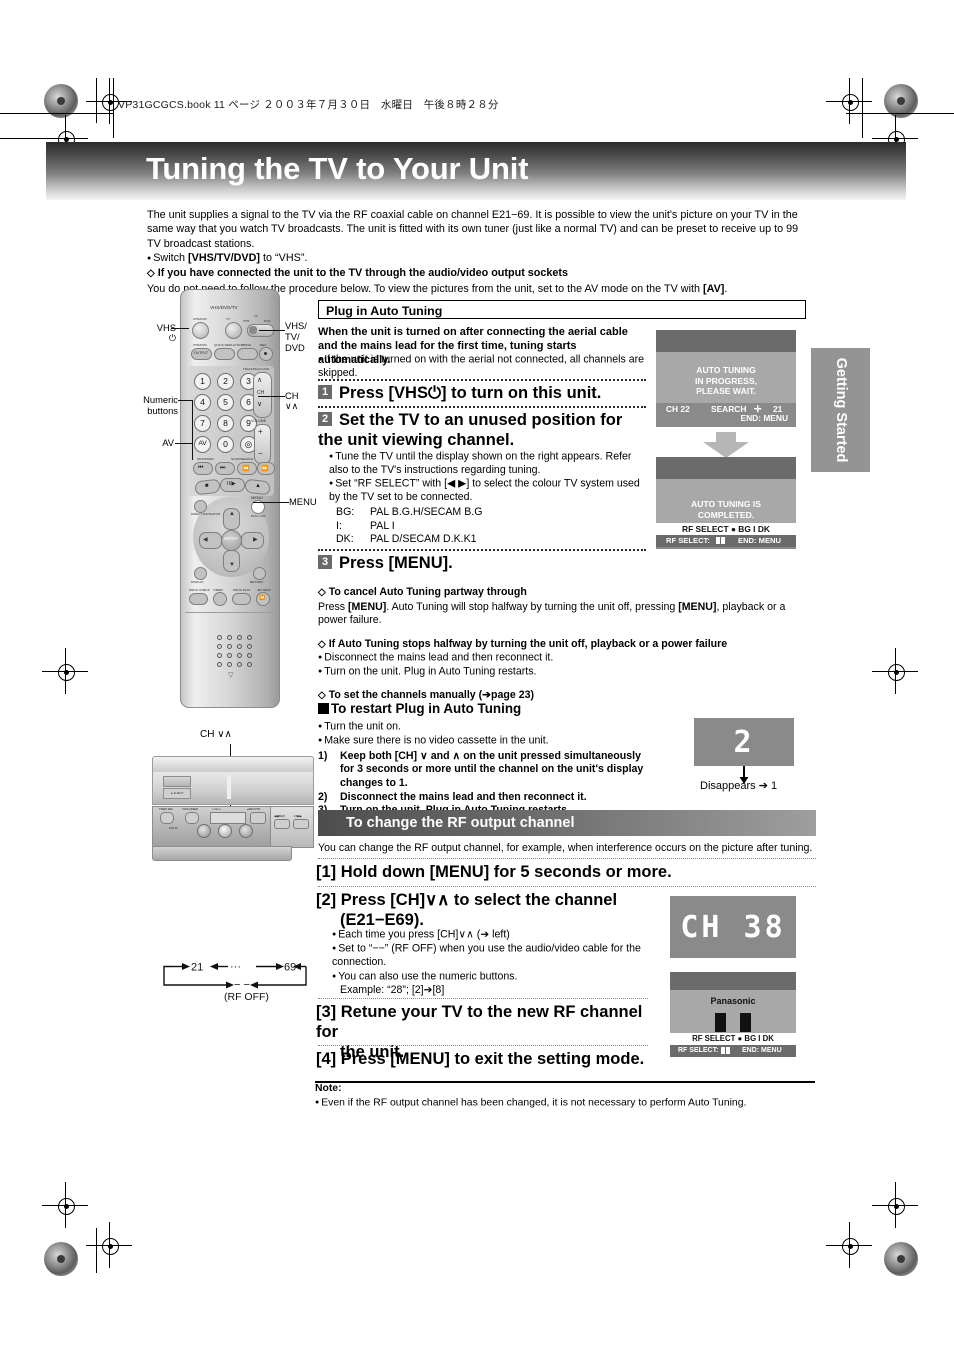  I want to click on step-1-number: 1, so click(325, 392).